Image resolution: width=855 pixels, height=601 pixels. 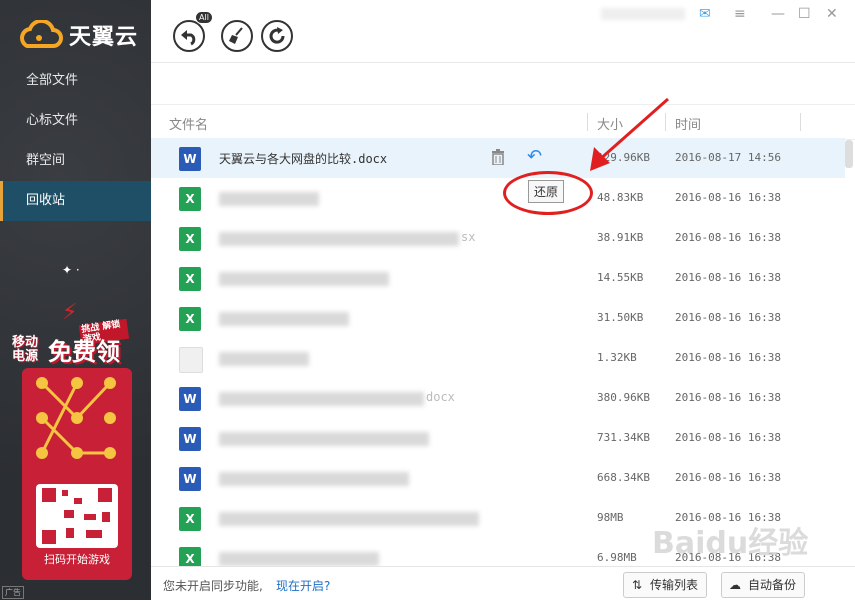 What do you see at coordinates (674, 585) in the screenshot?
I see `transfer-list-label: 传输列表` at bounding box center [674, 585].